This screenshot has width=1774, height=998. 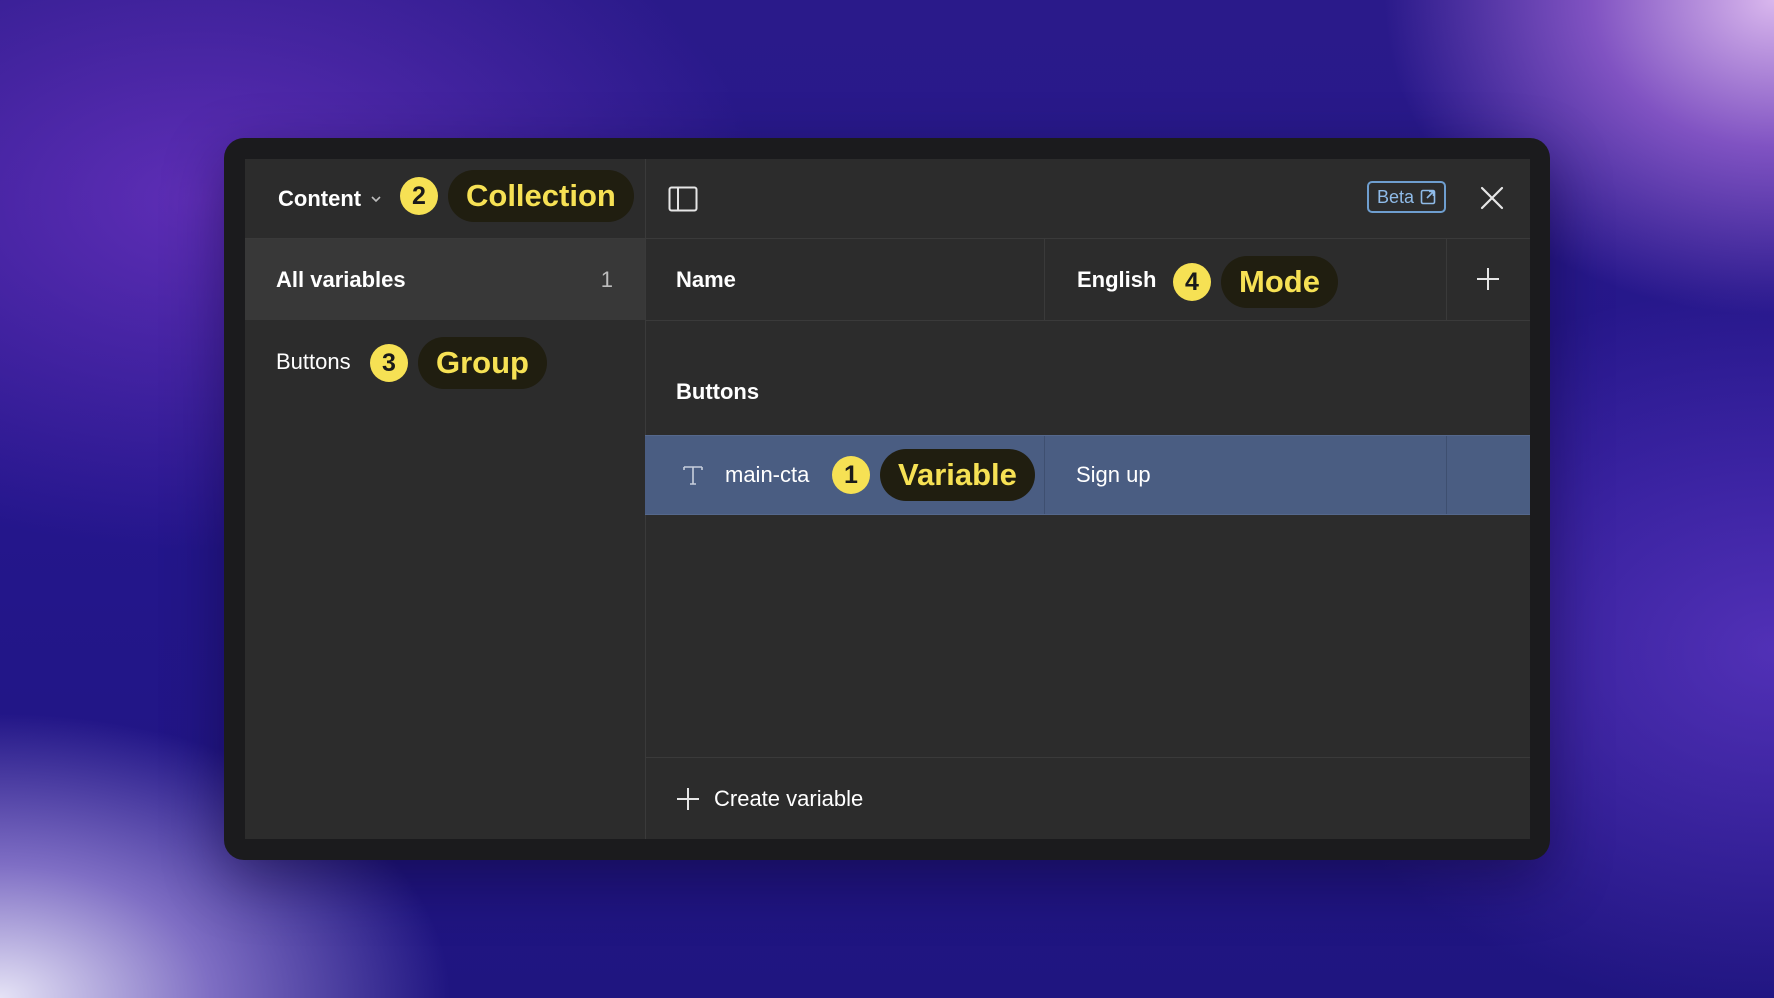 What do you see at coordinates (313, 361) in the screenshot?
I see `group-label: Buttons` at bounding box center [313, 361].